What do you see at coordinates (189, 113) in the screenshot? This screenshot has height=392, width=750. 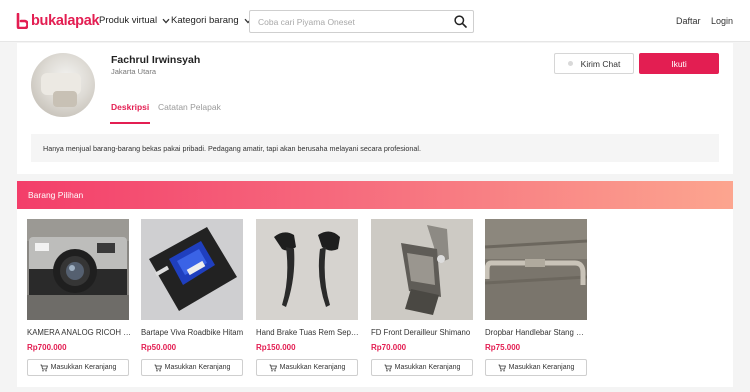 I see `tab-catatan-pelapak: Catatan Pelapak` at bounding box center [189, 113].